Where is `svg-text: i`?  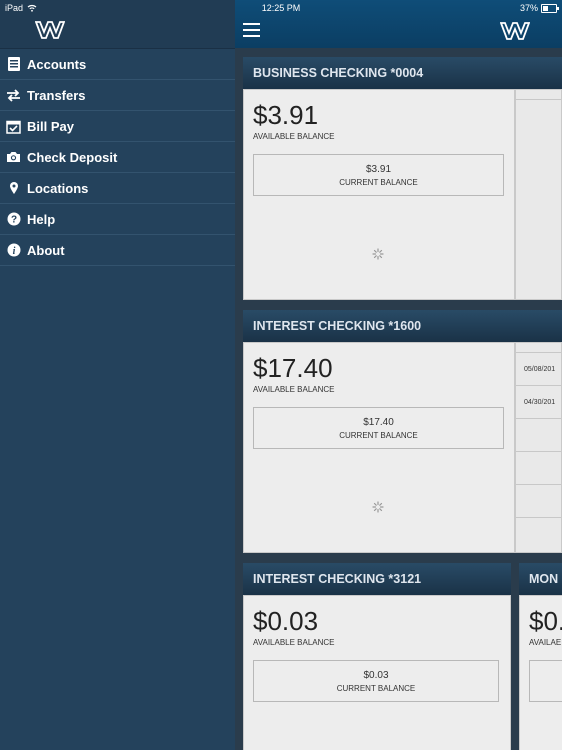 svg-text: i is located at coordinates (13, 251).